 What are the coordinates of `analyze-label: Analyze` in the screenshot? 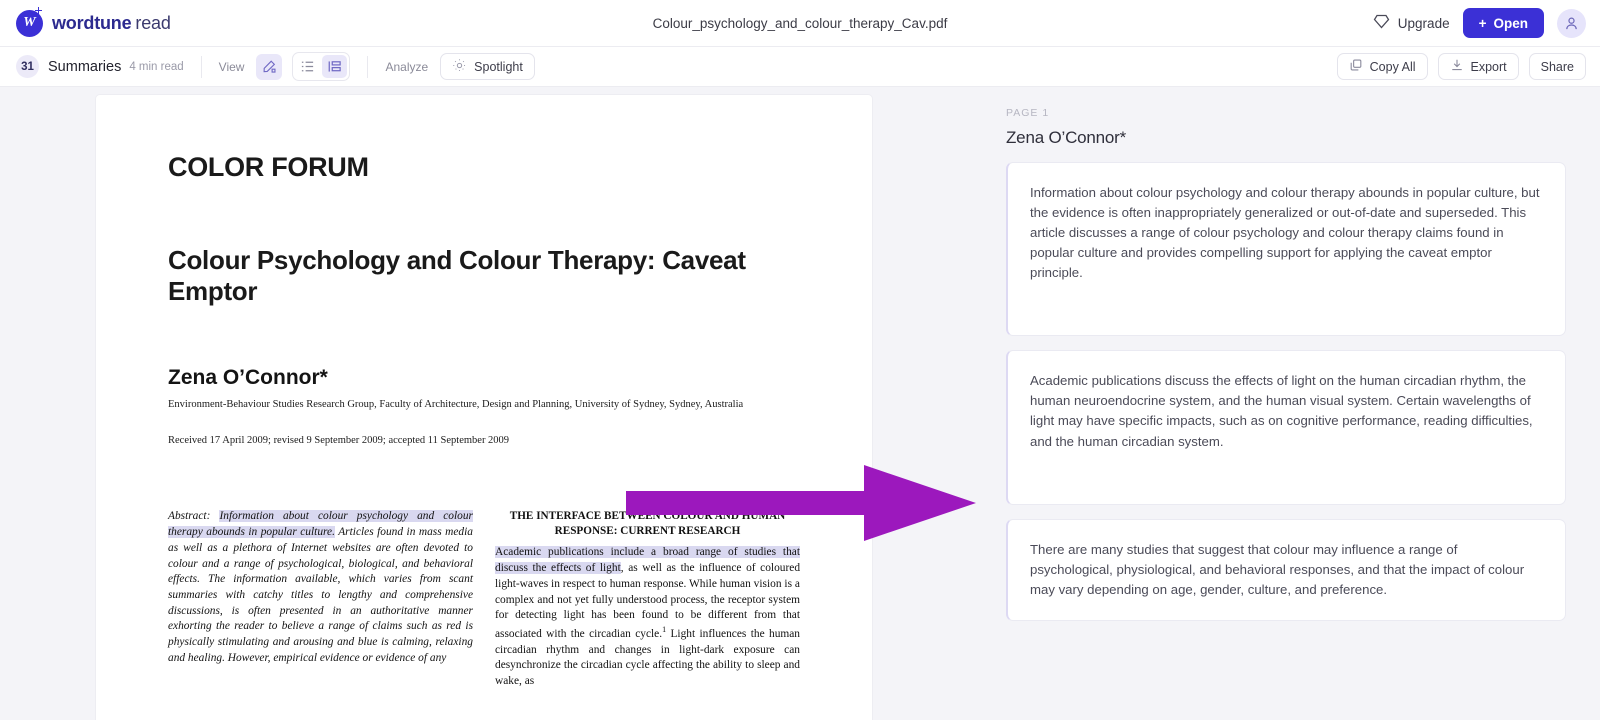 It's located at (407, 66).